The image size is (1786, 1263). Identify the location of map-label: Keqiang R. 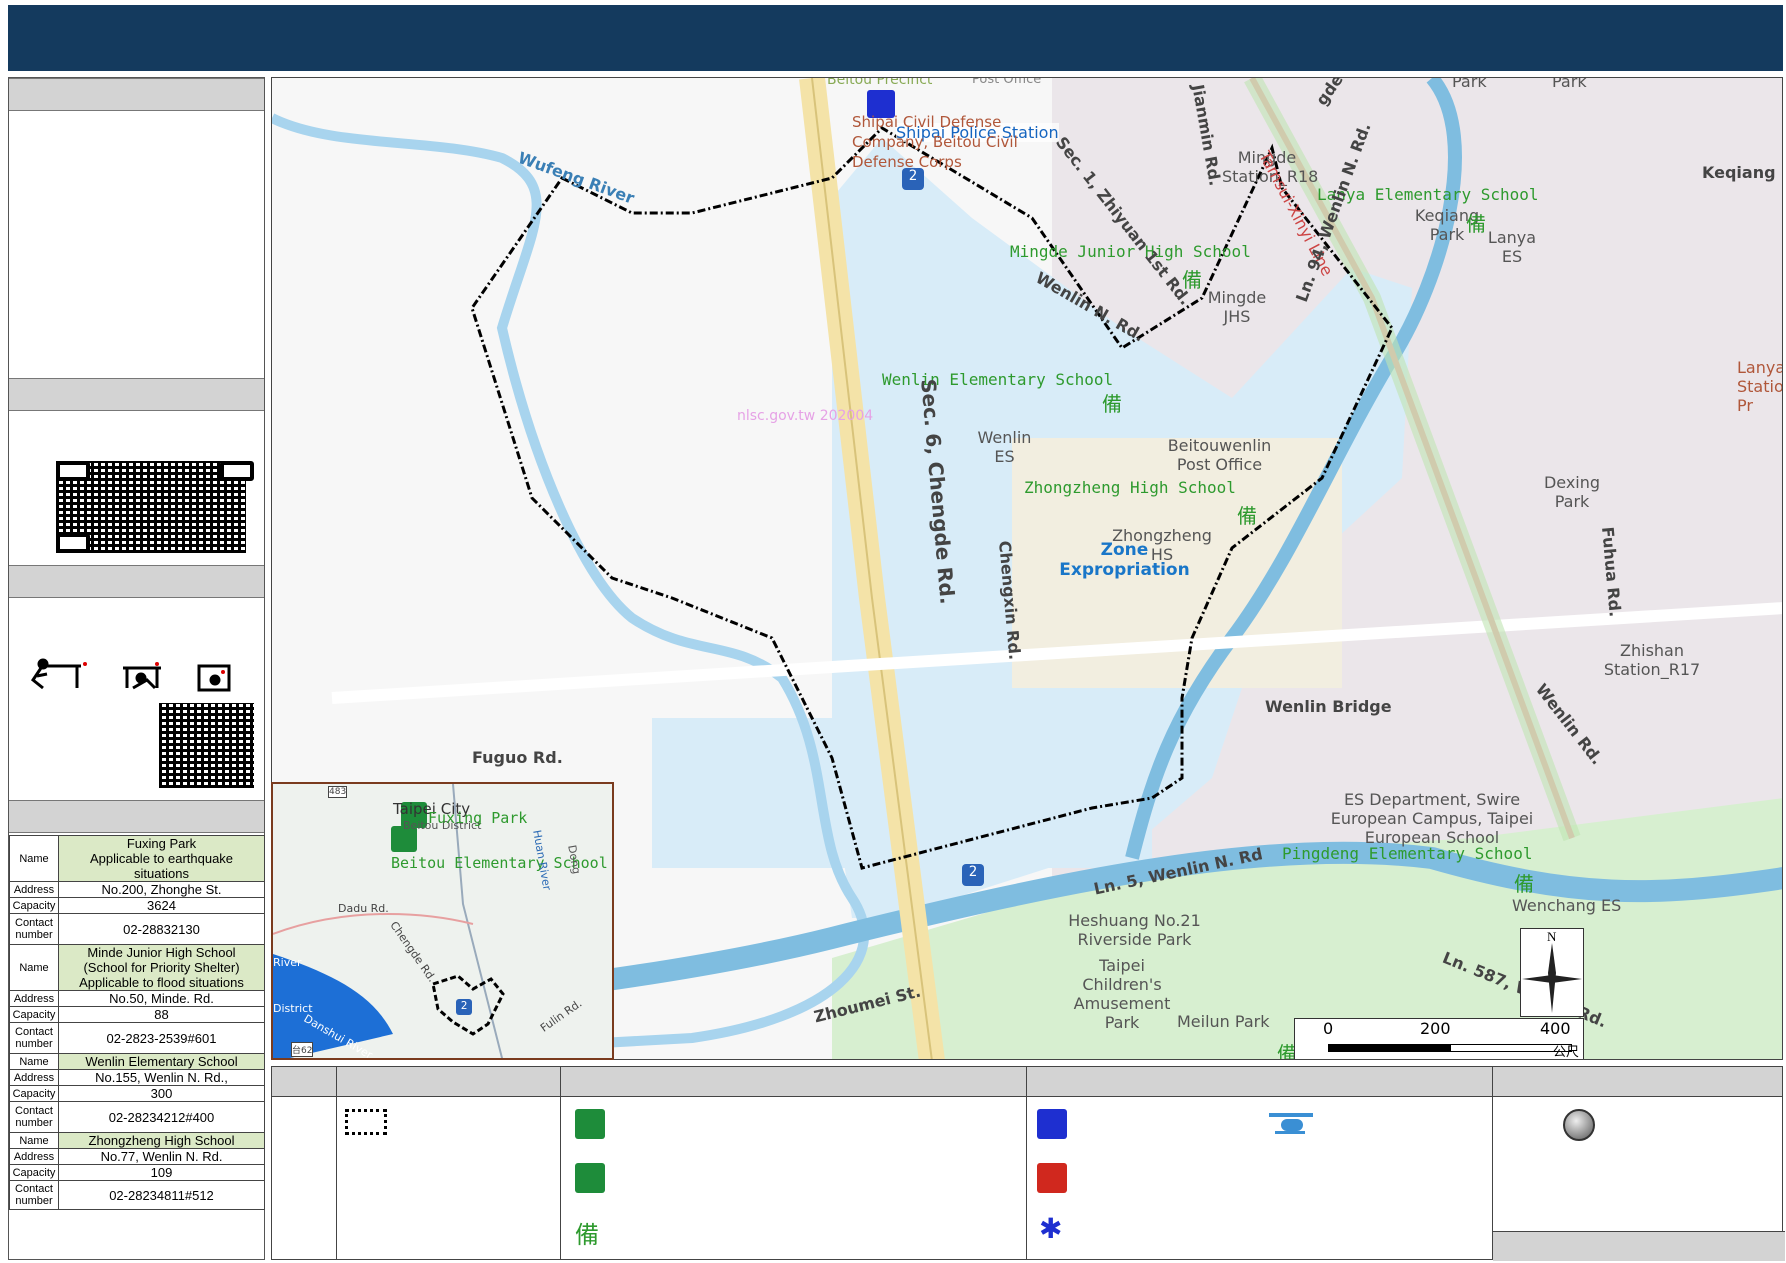
(1742, 172).